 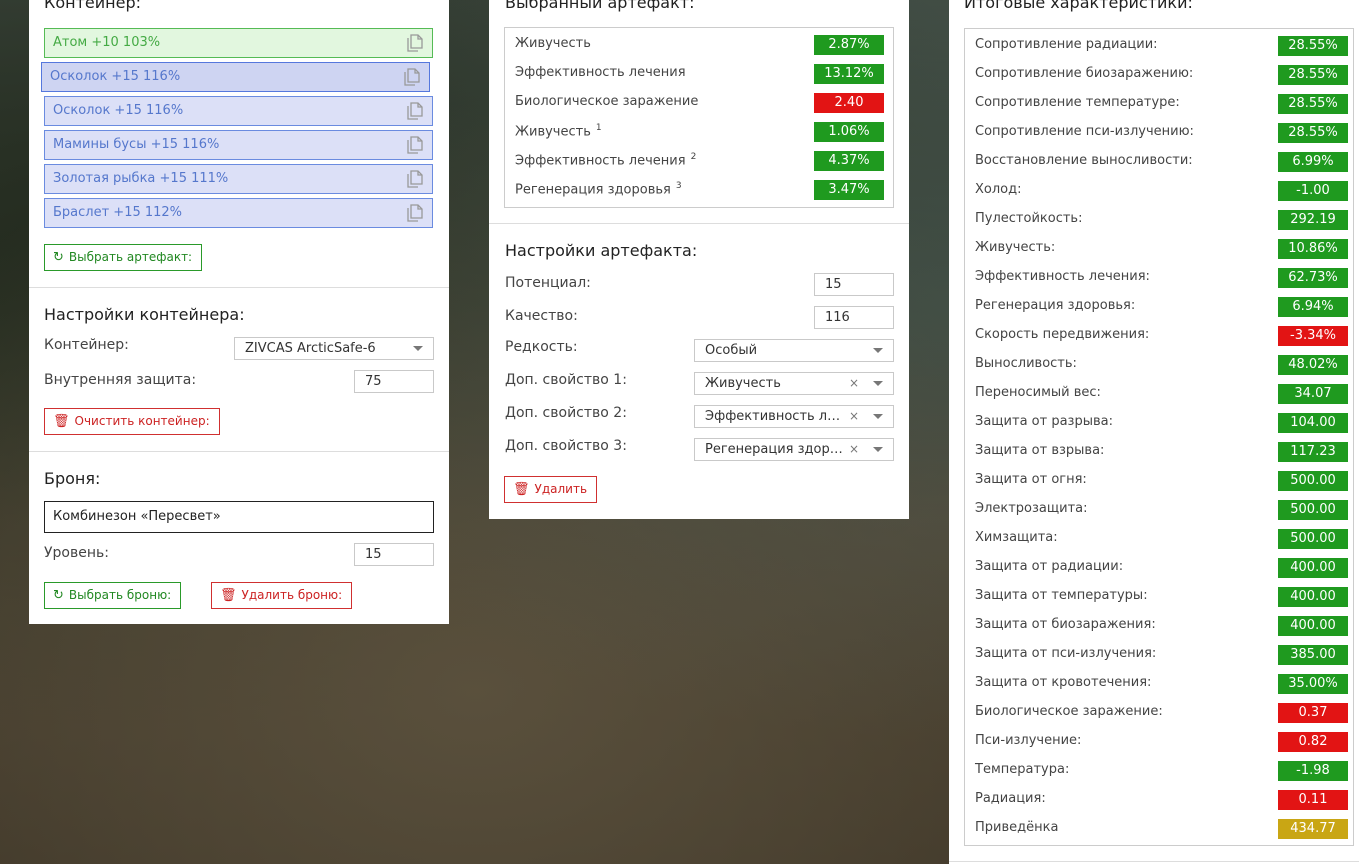 I want to click on stat-name: Защита от огня:, so click(x=1031, y=479).